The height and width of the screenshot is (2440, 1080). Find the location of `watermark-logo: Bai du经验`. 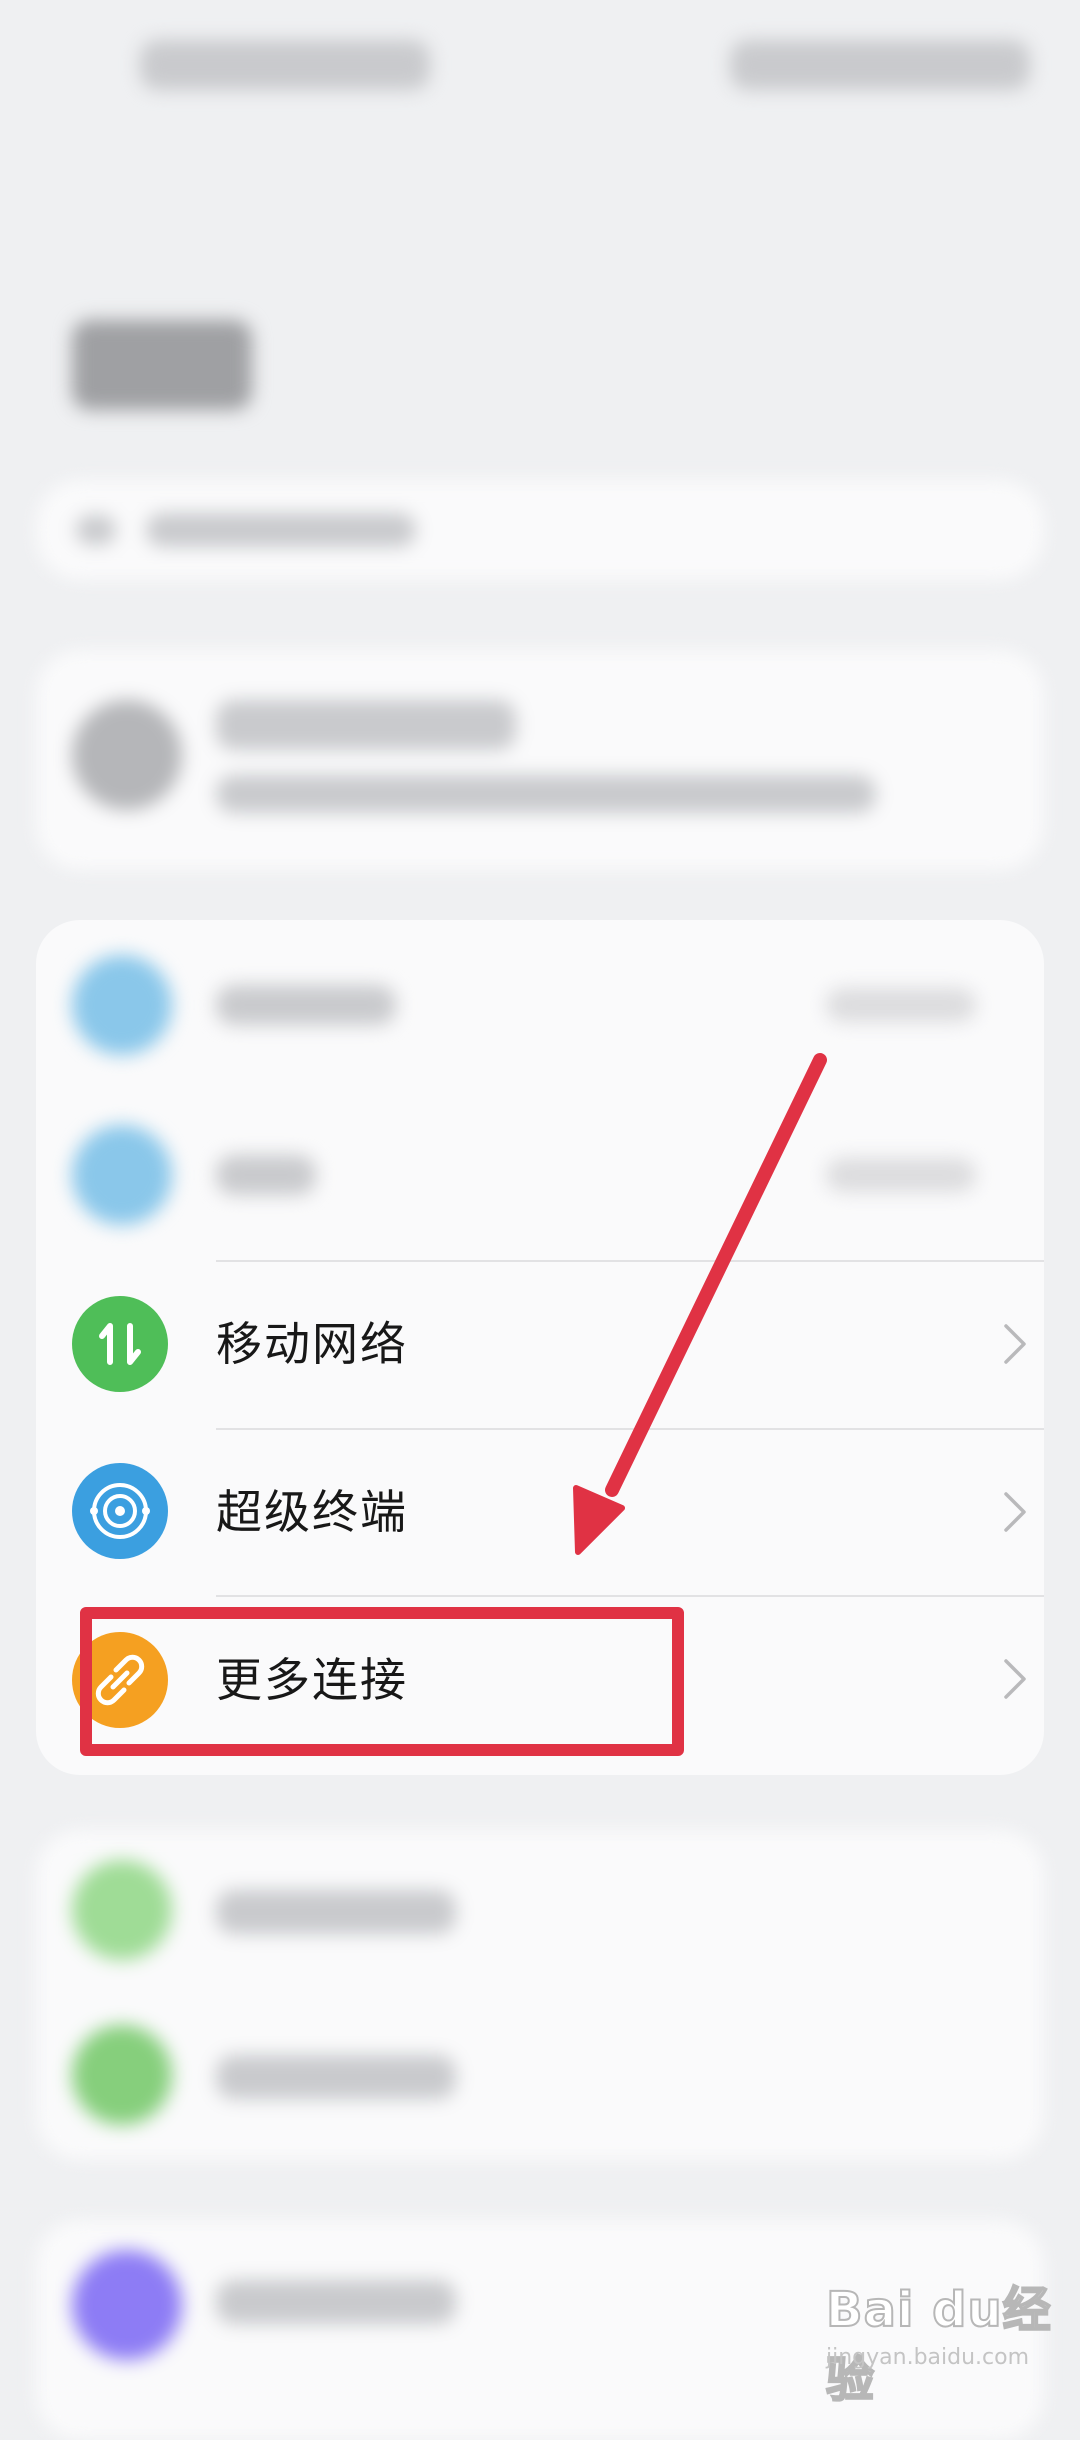

watermark-logo: Bai du经验 is located at coordinates (938, 2345).